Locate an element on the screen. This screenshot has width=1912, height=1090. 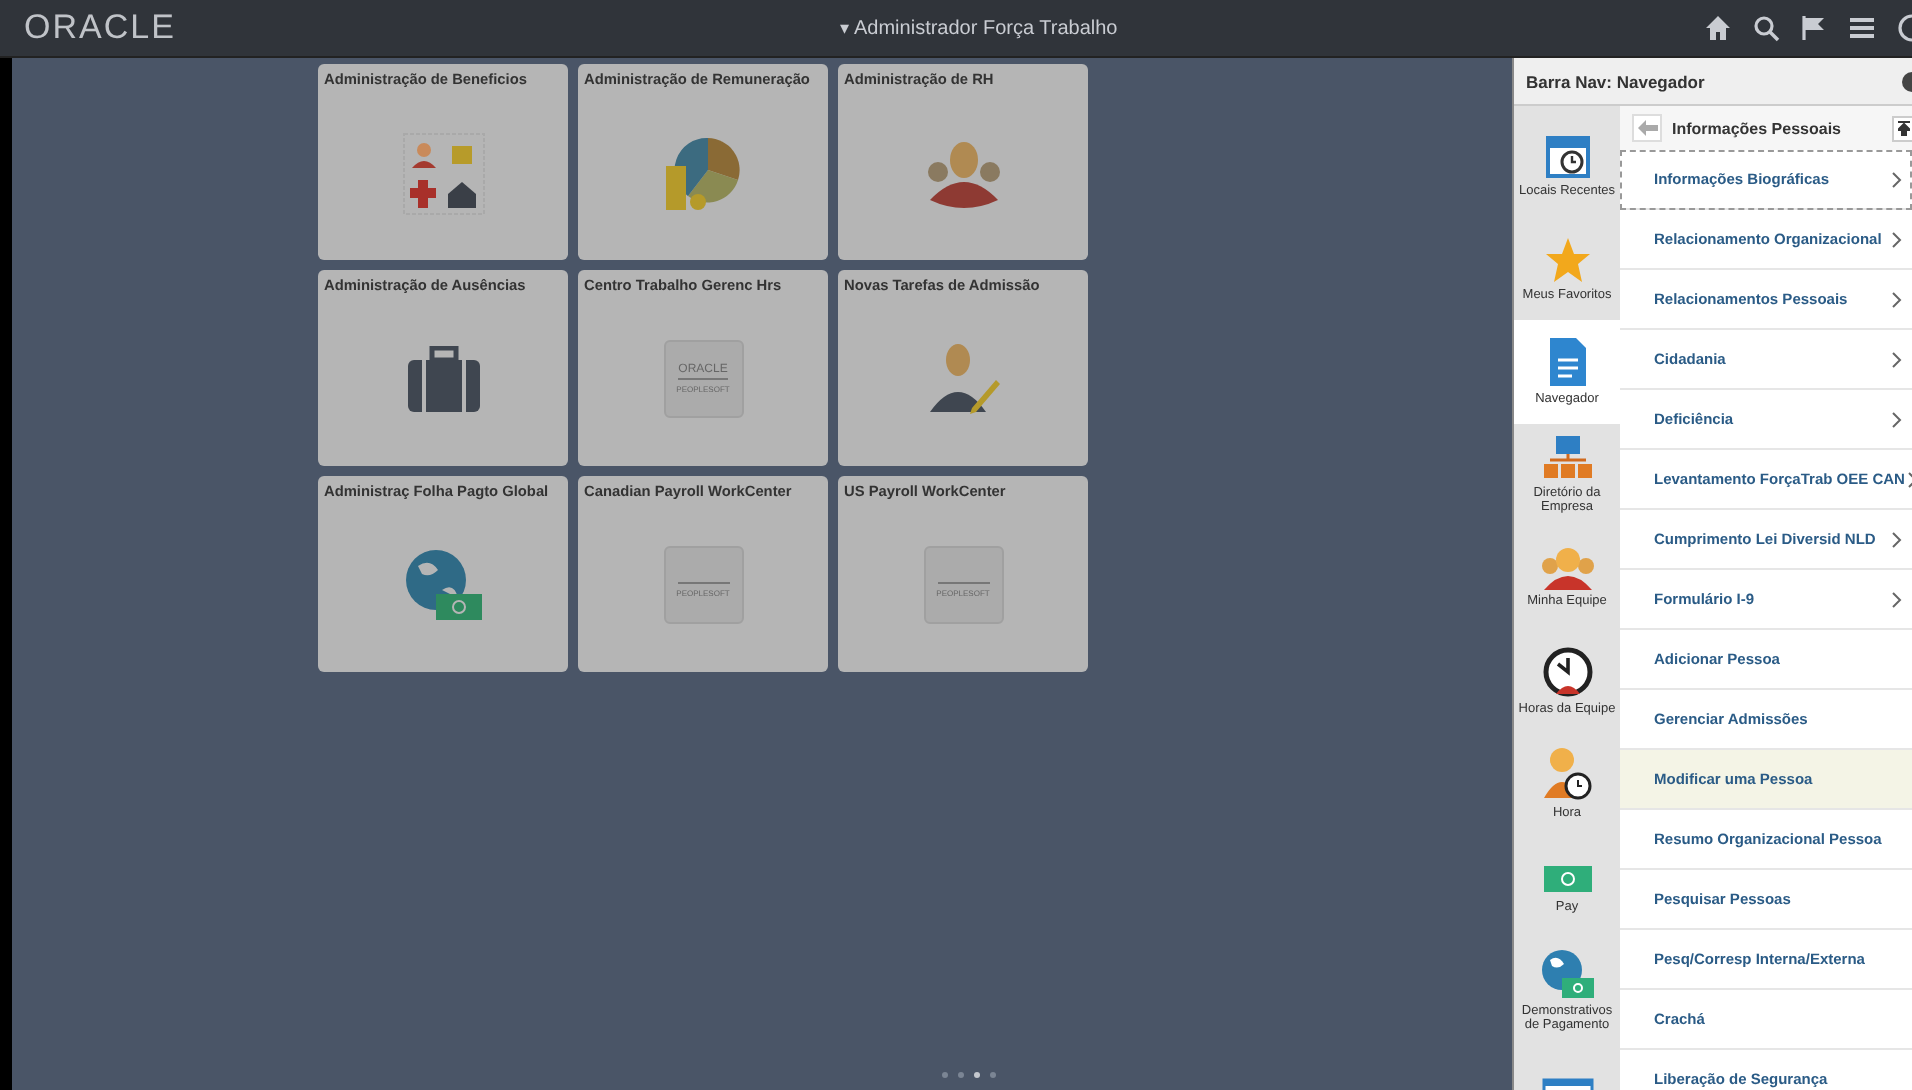
menu-icon is located at coordinates (1862, 28).